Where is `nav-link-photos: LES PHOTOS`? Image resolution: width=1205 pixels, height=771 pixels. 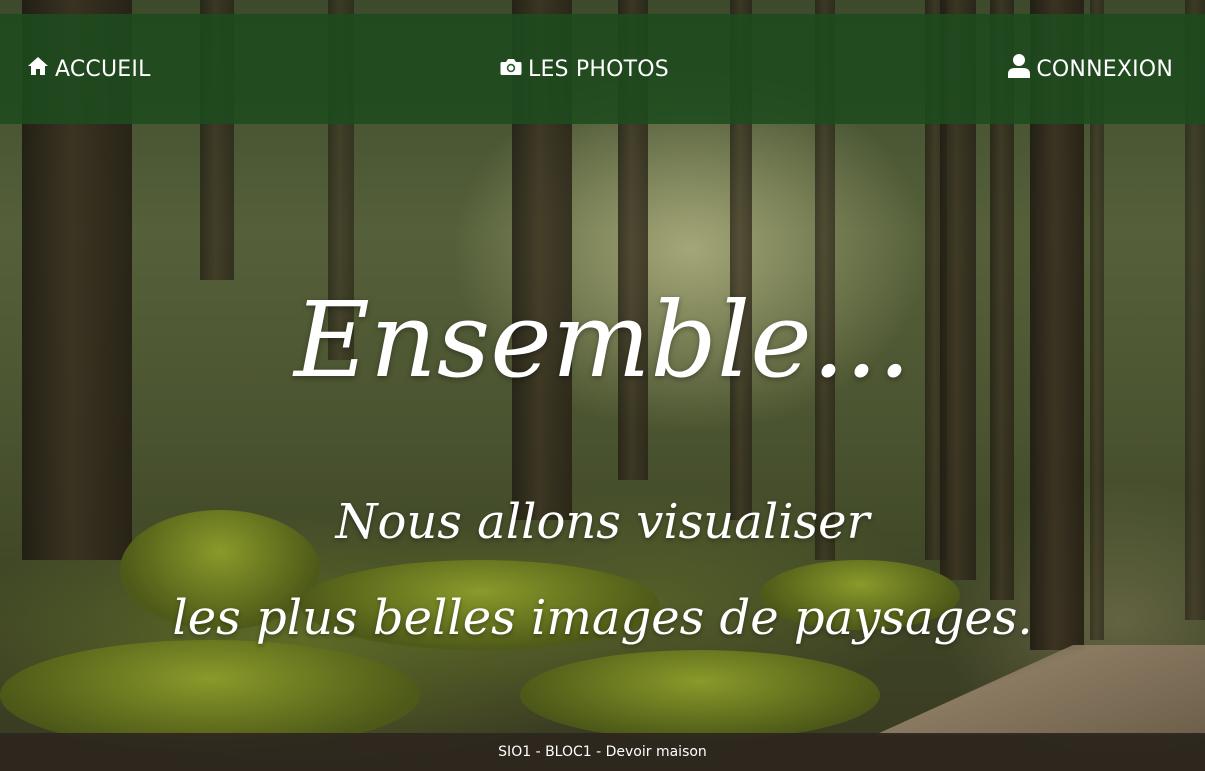
nav-link-photos: LES PHOTOS is located at coordinates (584, 69).